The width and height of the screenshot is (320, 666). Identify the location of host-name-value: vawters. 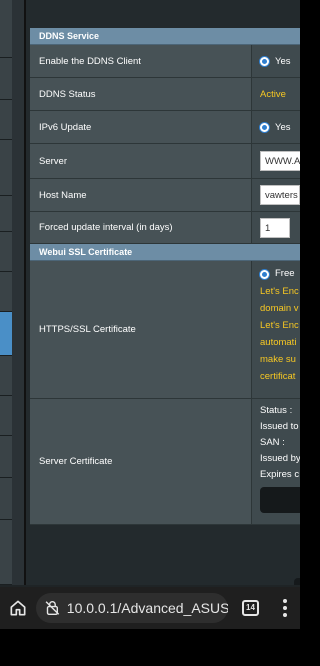
(276, 195).